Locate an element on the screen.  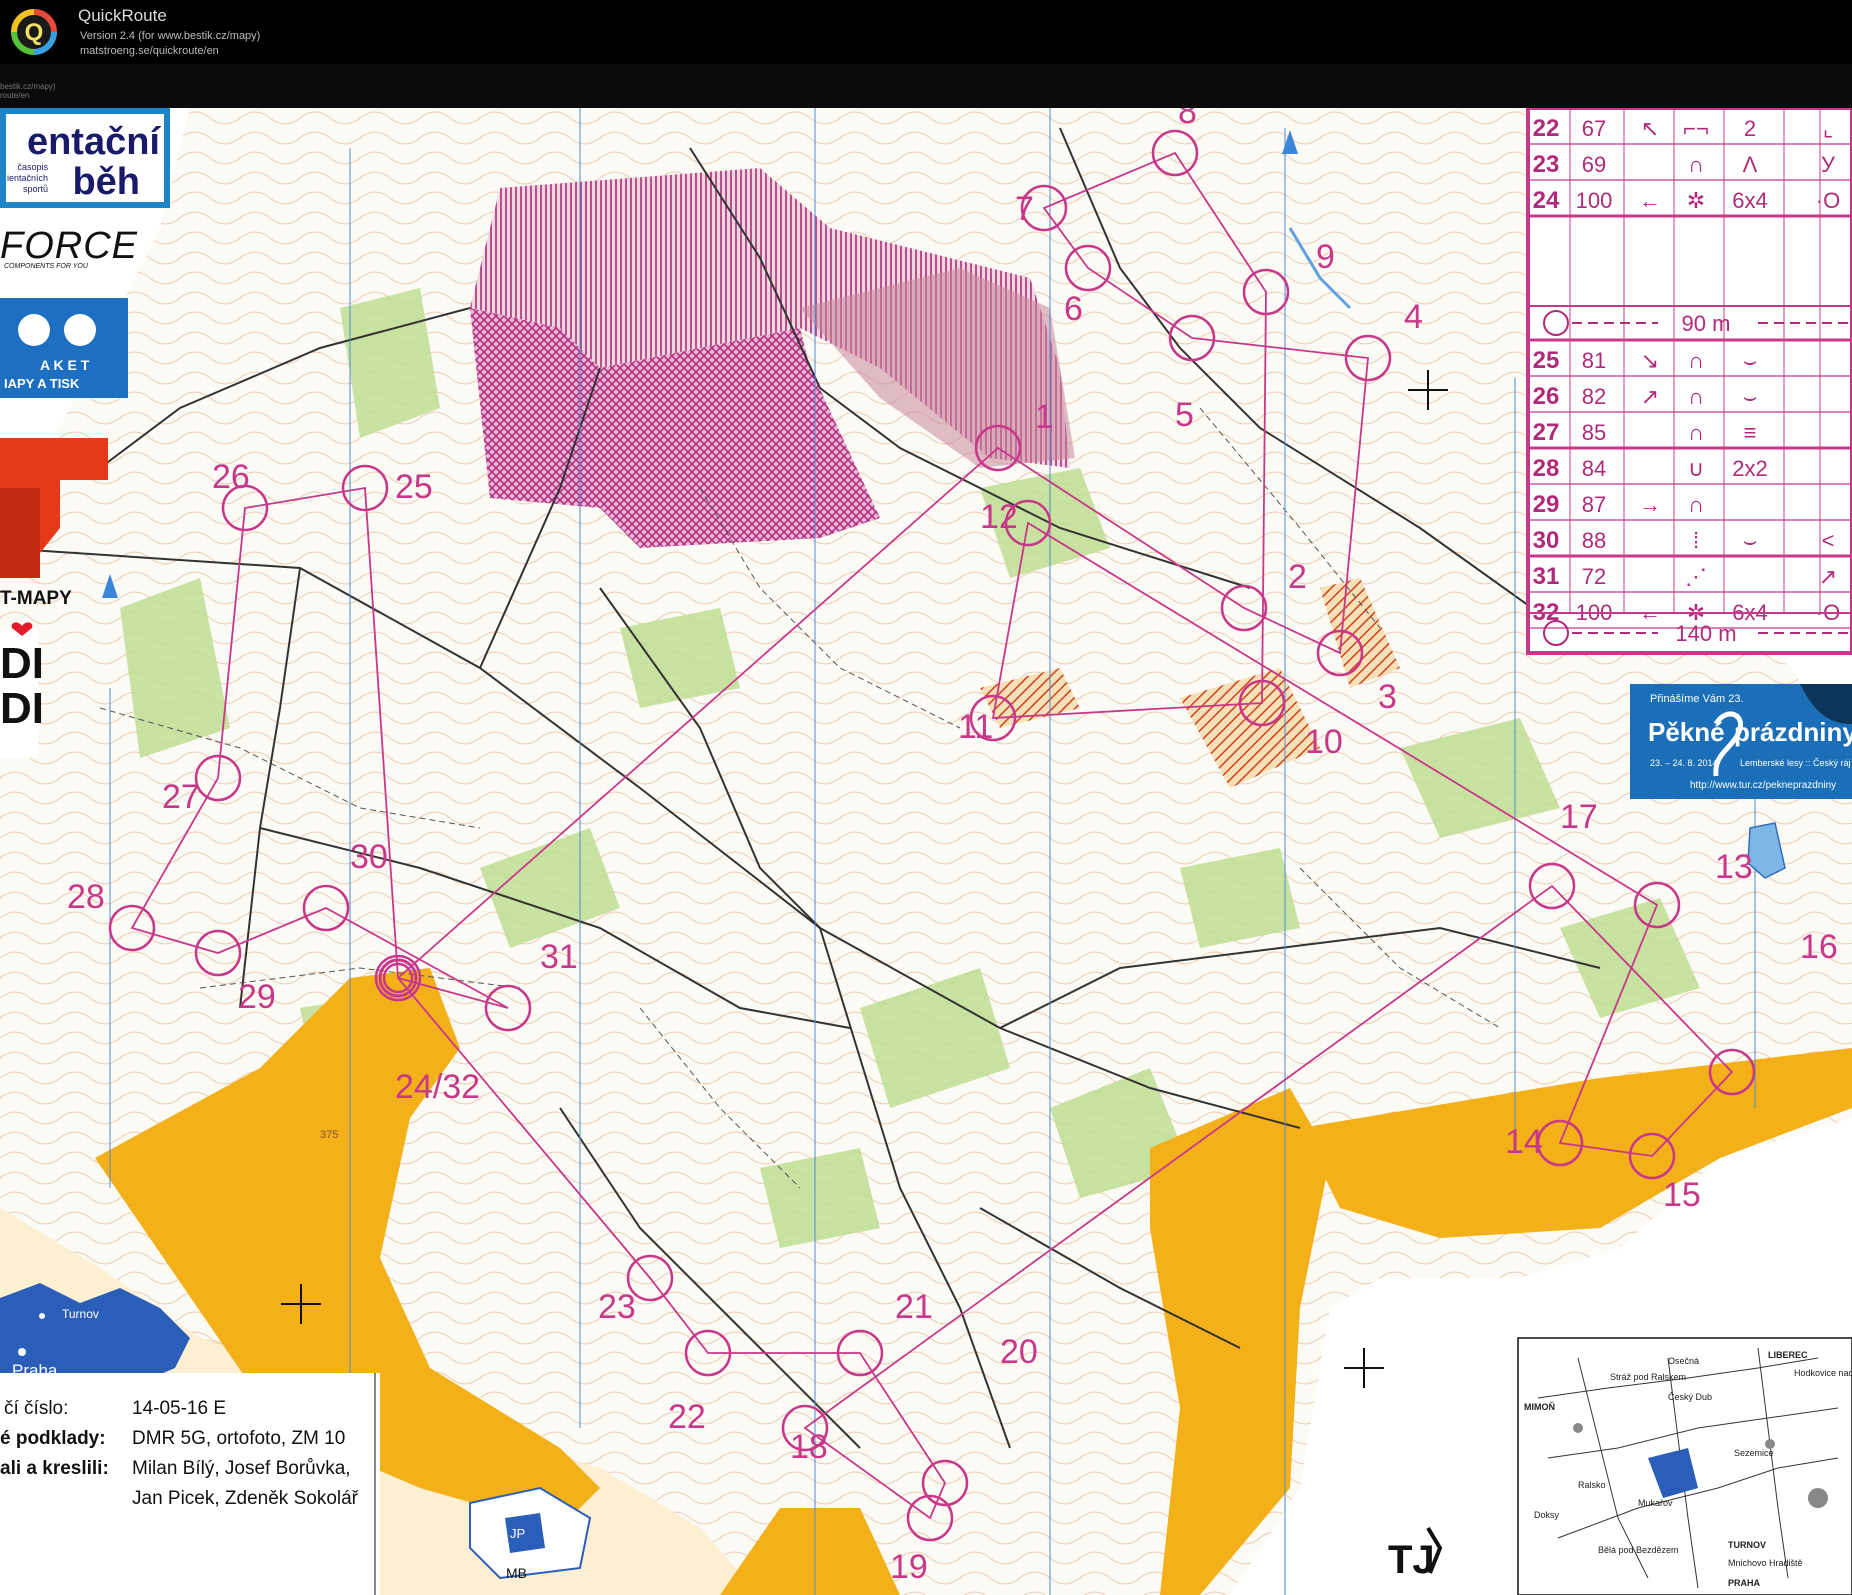
magazine-sub-2: ientačních is located at coordinates (27, 178).